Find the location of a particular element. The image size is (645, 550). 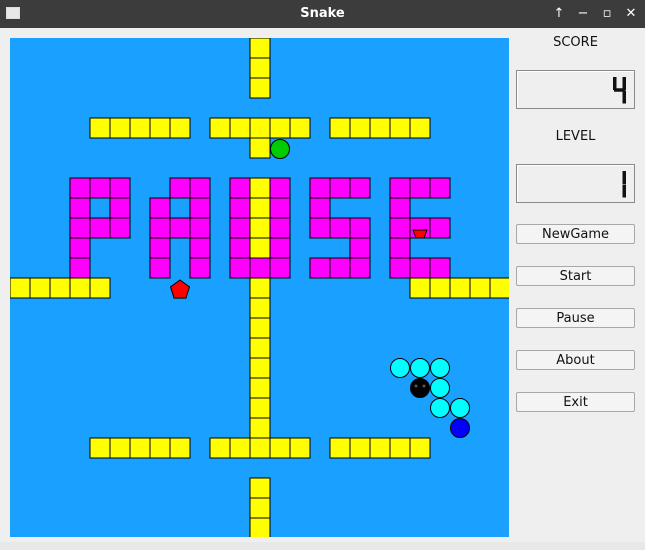

start-button: Start is located at coordinates (575, 276).